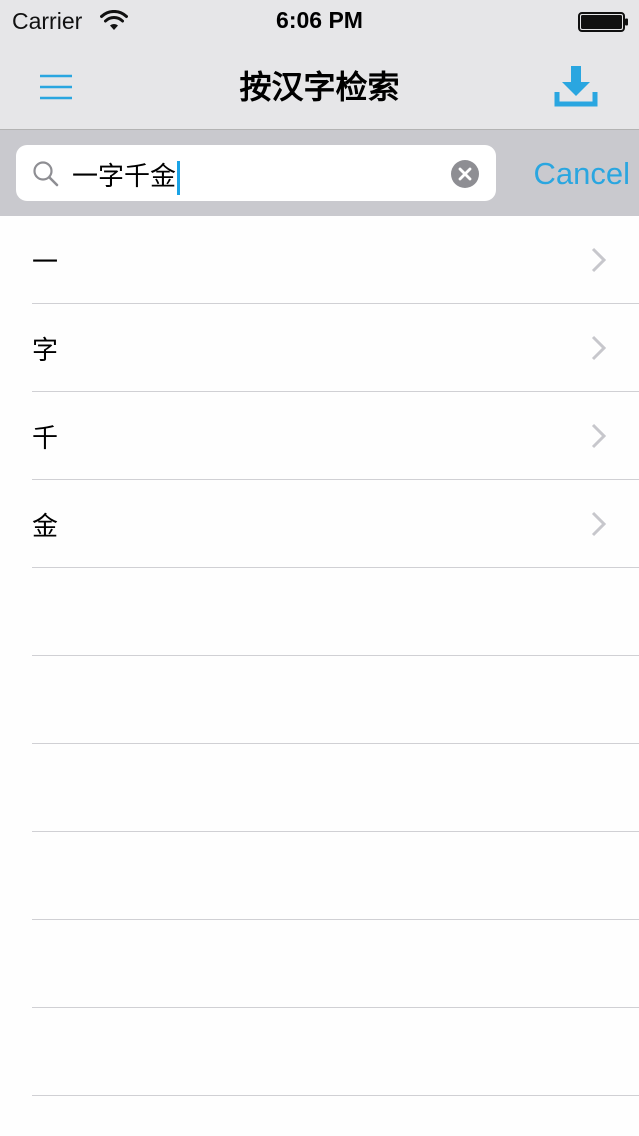  What do you see at coordinates (45, 439) in the screenshot?
I see `list-item-label: 千` at bounding box center [45, 439].